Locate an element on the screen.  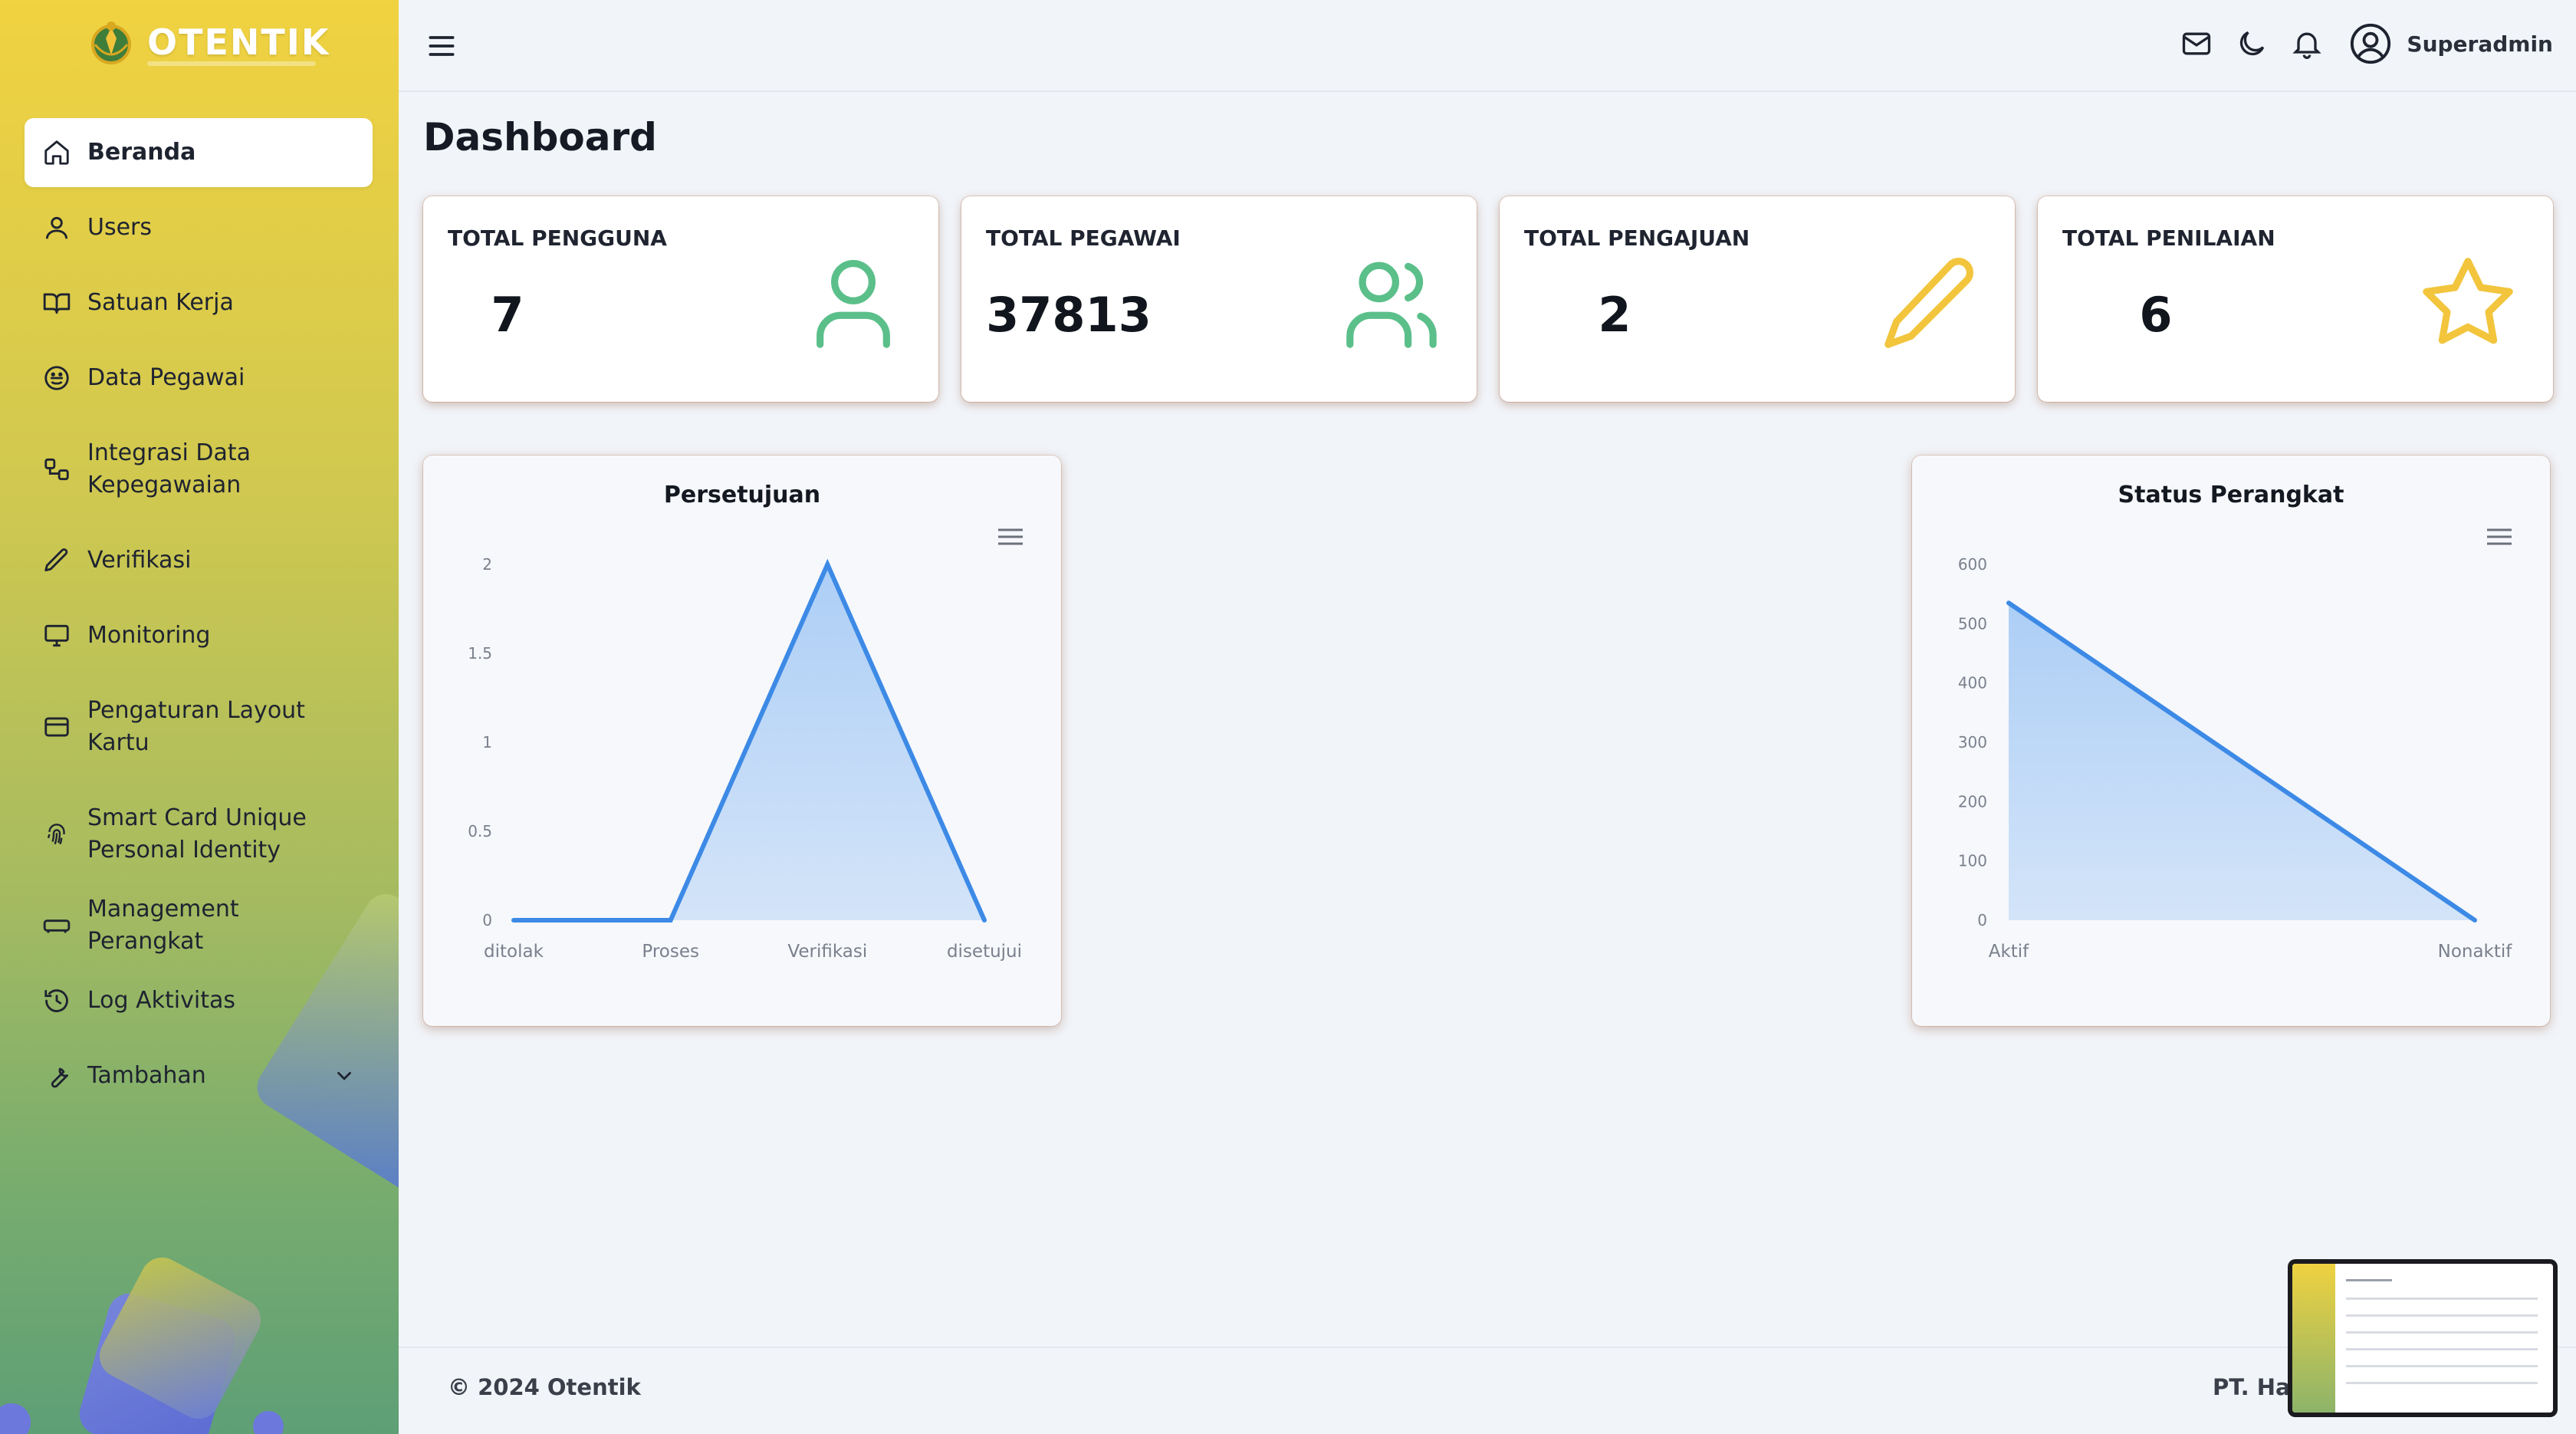
x-tick-label: ditolak is located at coordinates (514, 952).